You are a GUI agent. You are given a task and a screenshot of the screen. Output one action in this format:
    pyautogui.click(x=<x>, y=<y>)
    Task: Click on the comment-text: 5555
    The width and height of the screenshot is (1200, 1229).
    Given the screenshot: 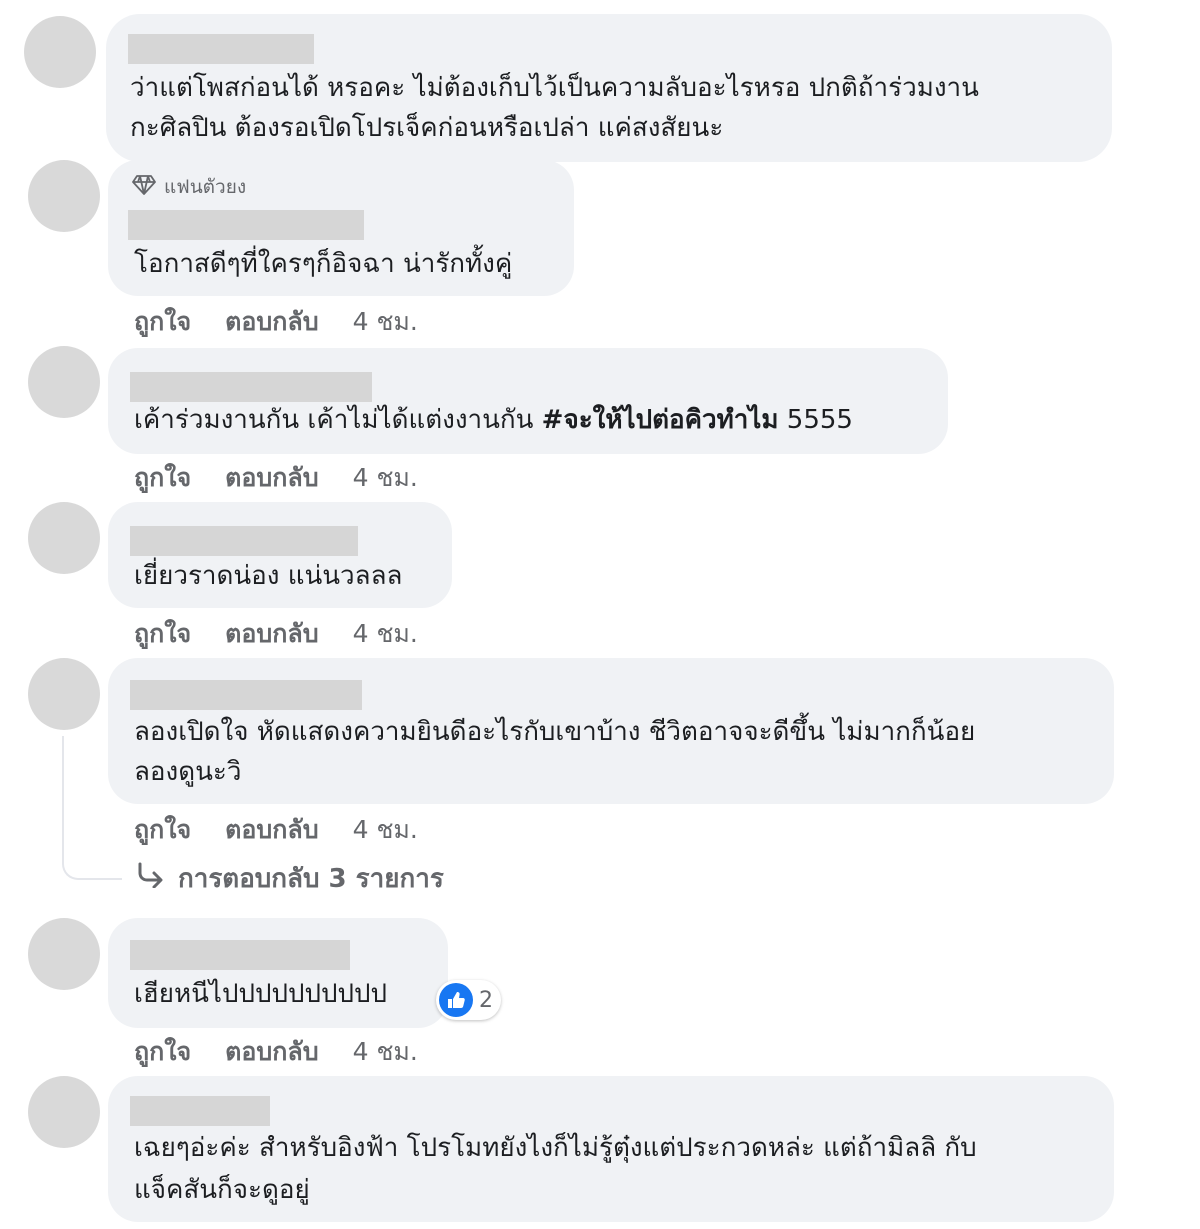 What is the action you would take?
    pyautogui.click(x=815, y=420)
    